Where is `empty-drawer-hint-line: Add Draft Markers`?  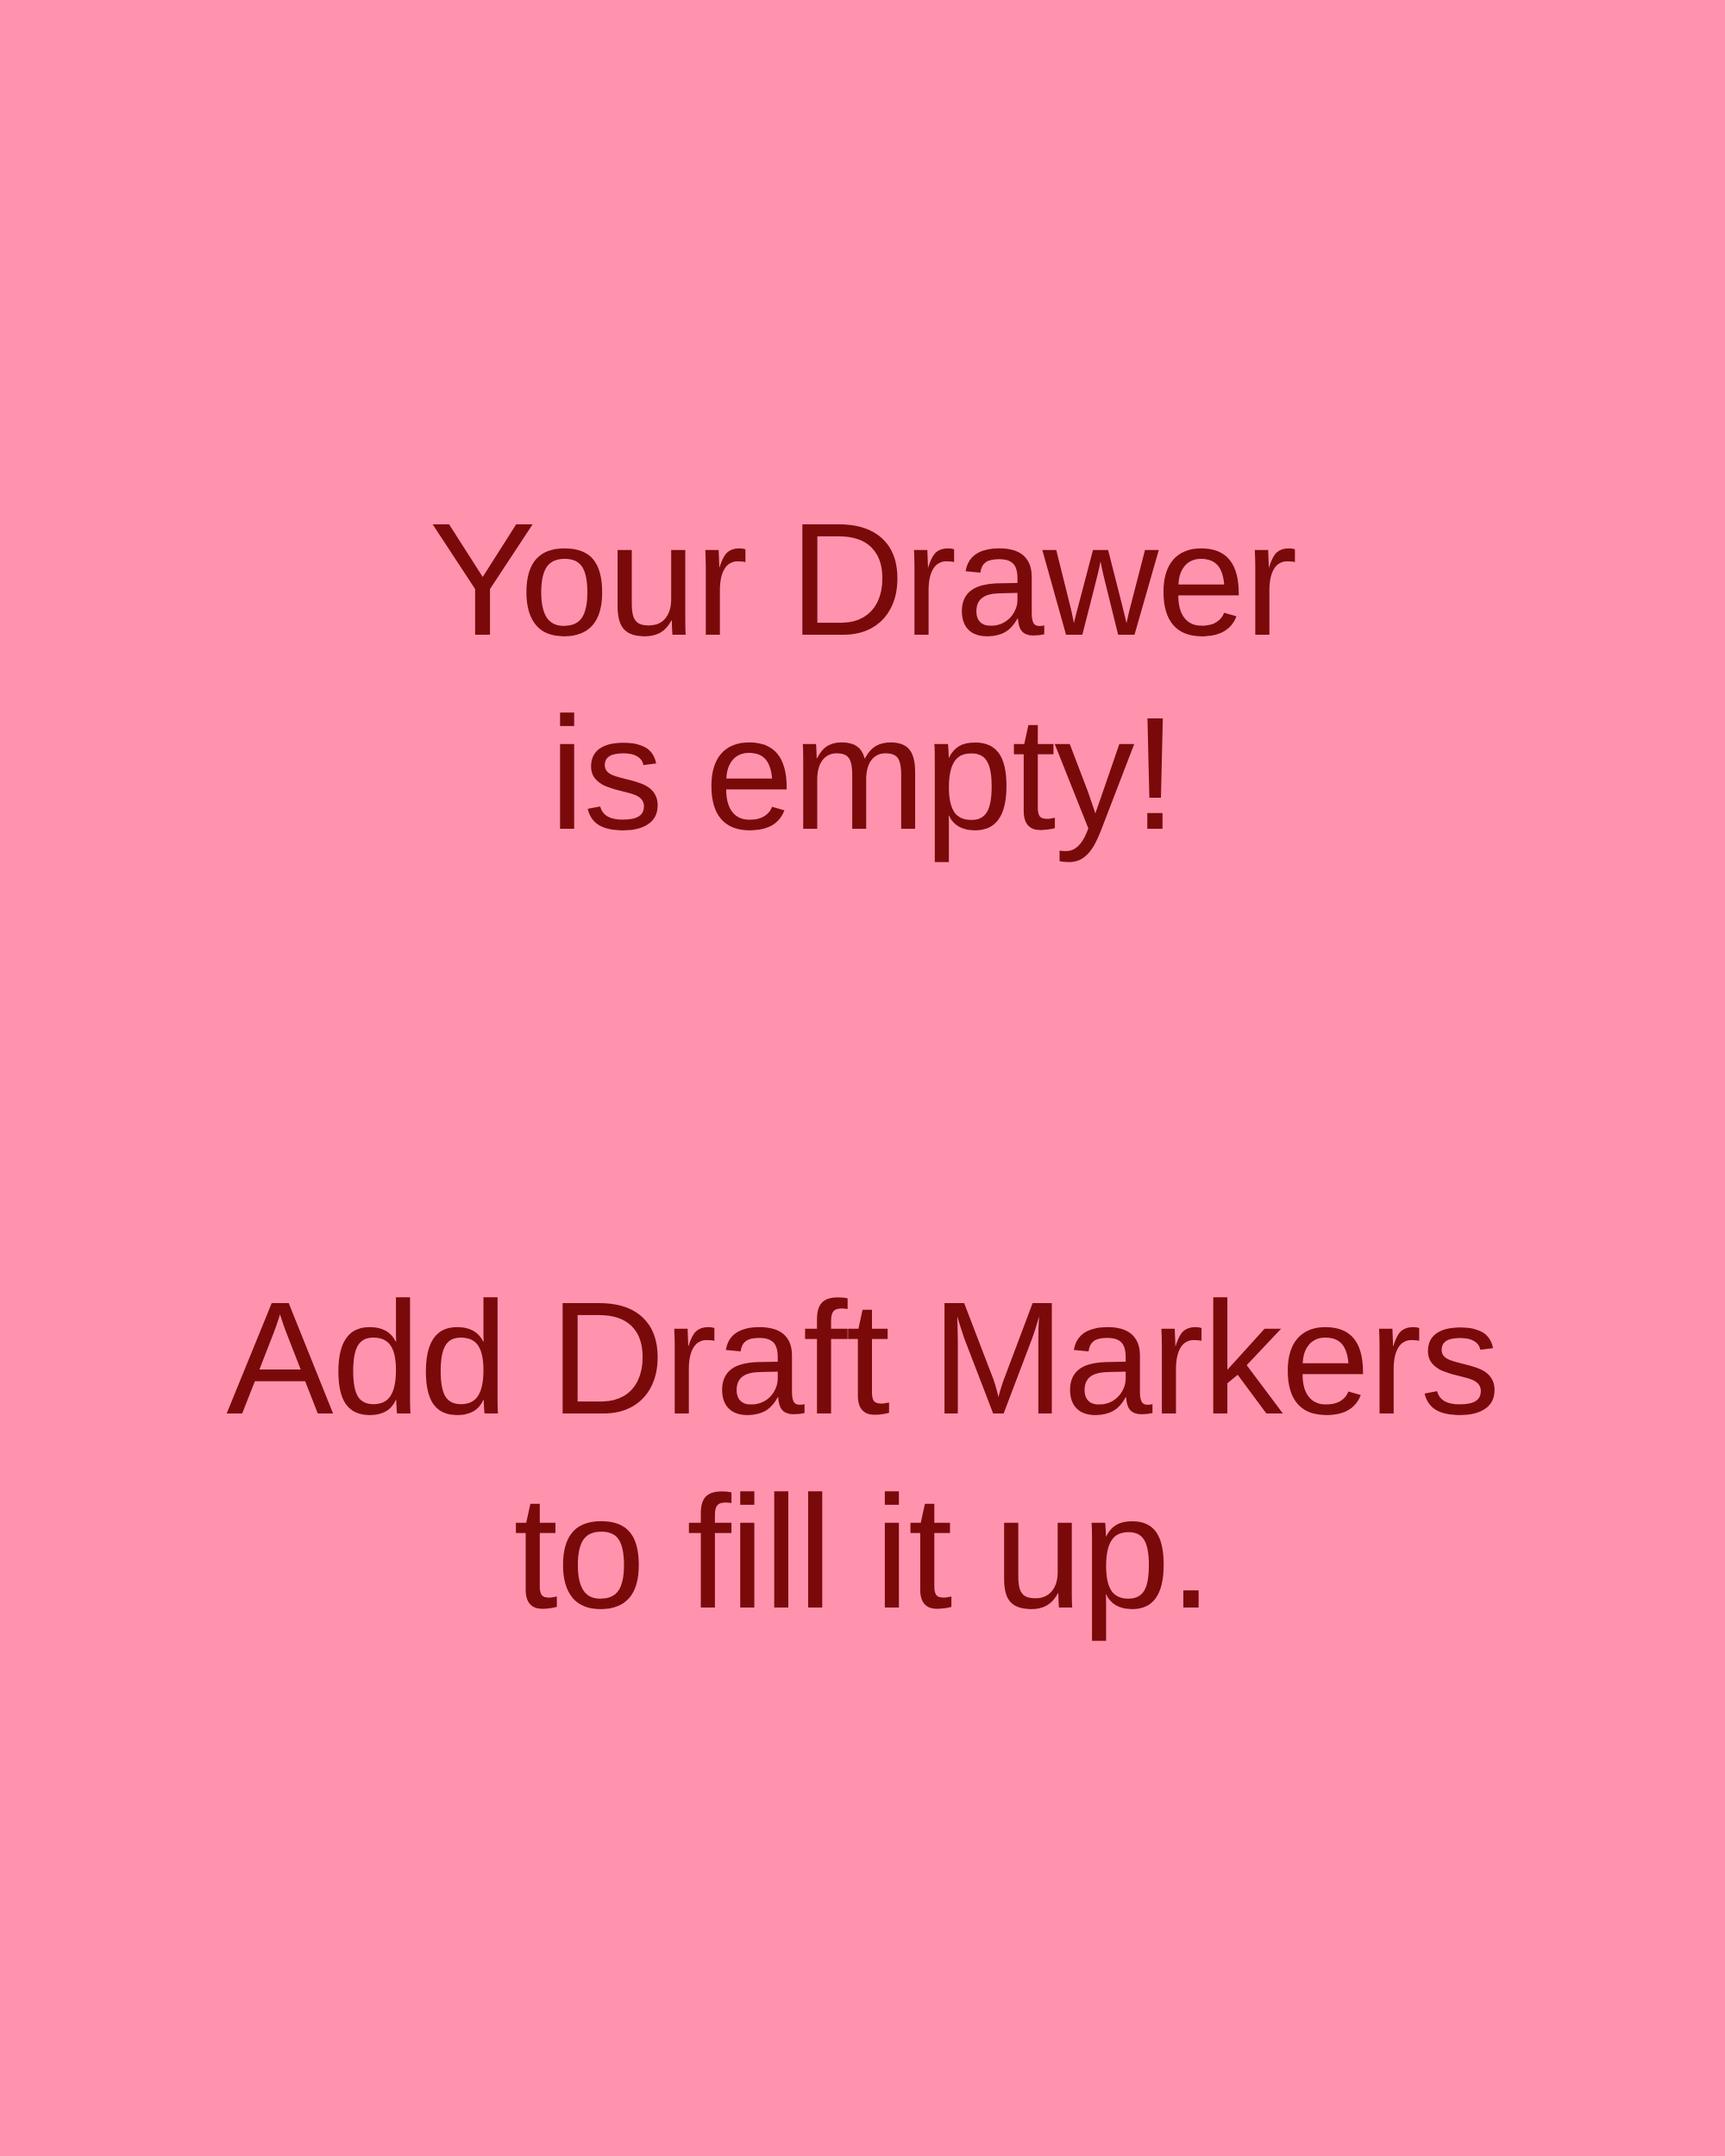
empty-drawer-hint-line: Add Draft Markers is located at coordinates (863, 1358).